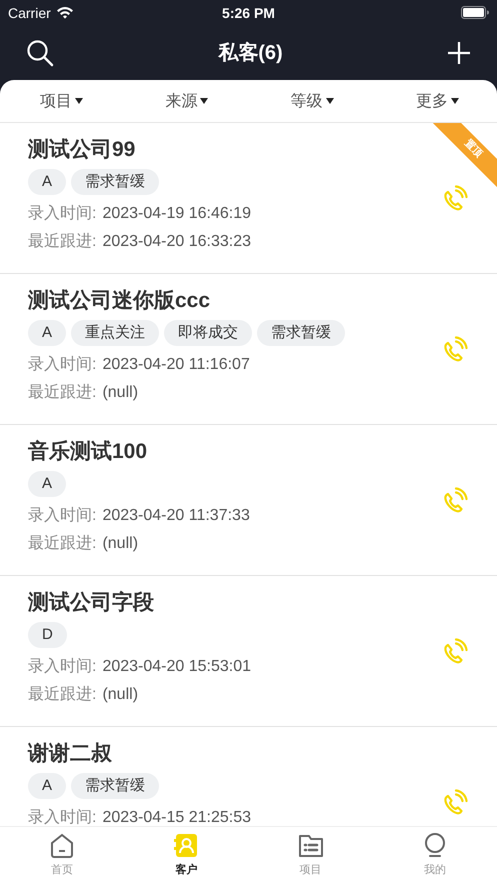  I want to click on filter-dropdown: 等级, so click(312, 101).